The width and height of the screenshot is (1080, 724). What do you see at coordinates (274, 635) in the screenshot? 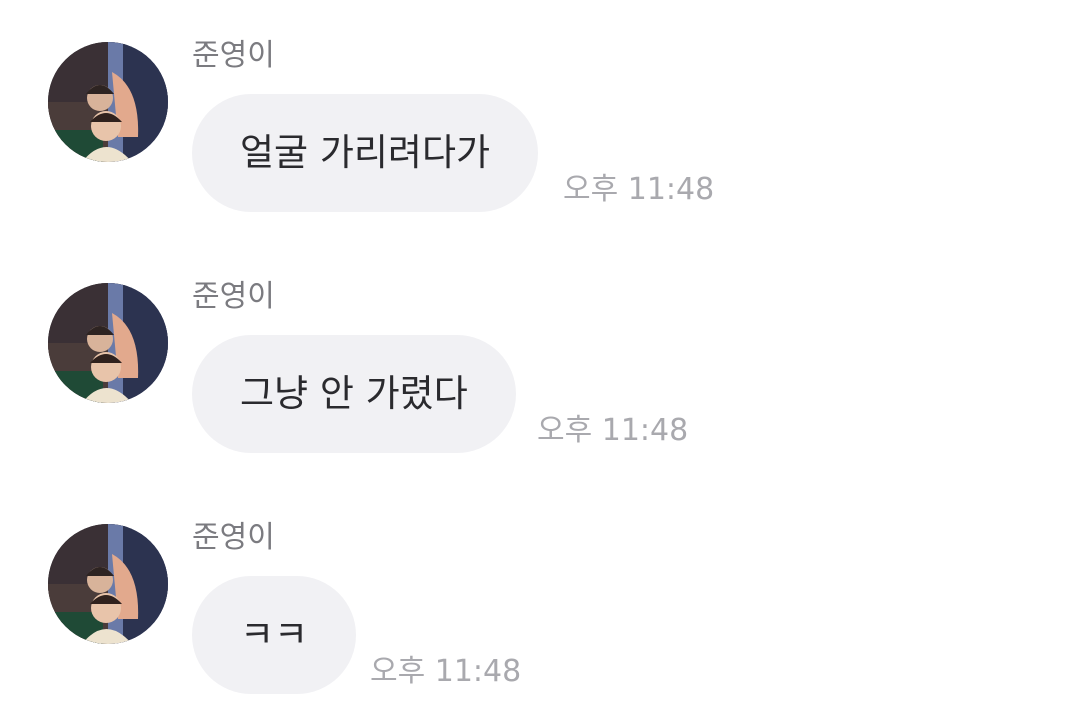
I see `message-bubble: ㅋㅋ` at bounding box center [274, 635].